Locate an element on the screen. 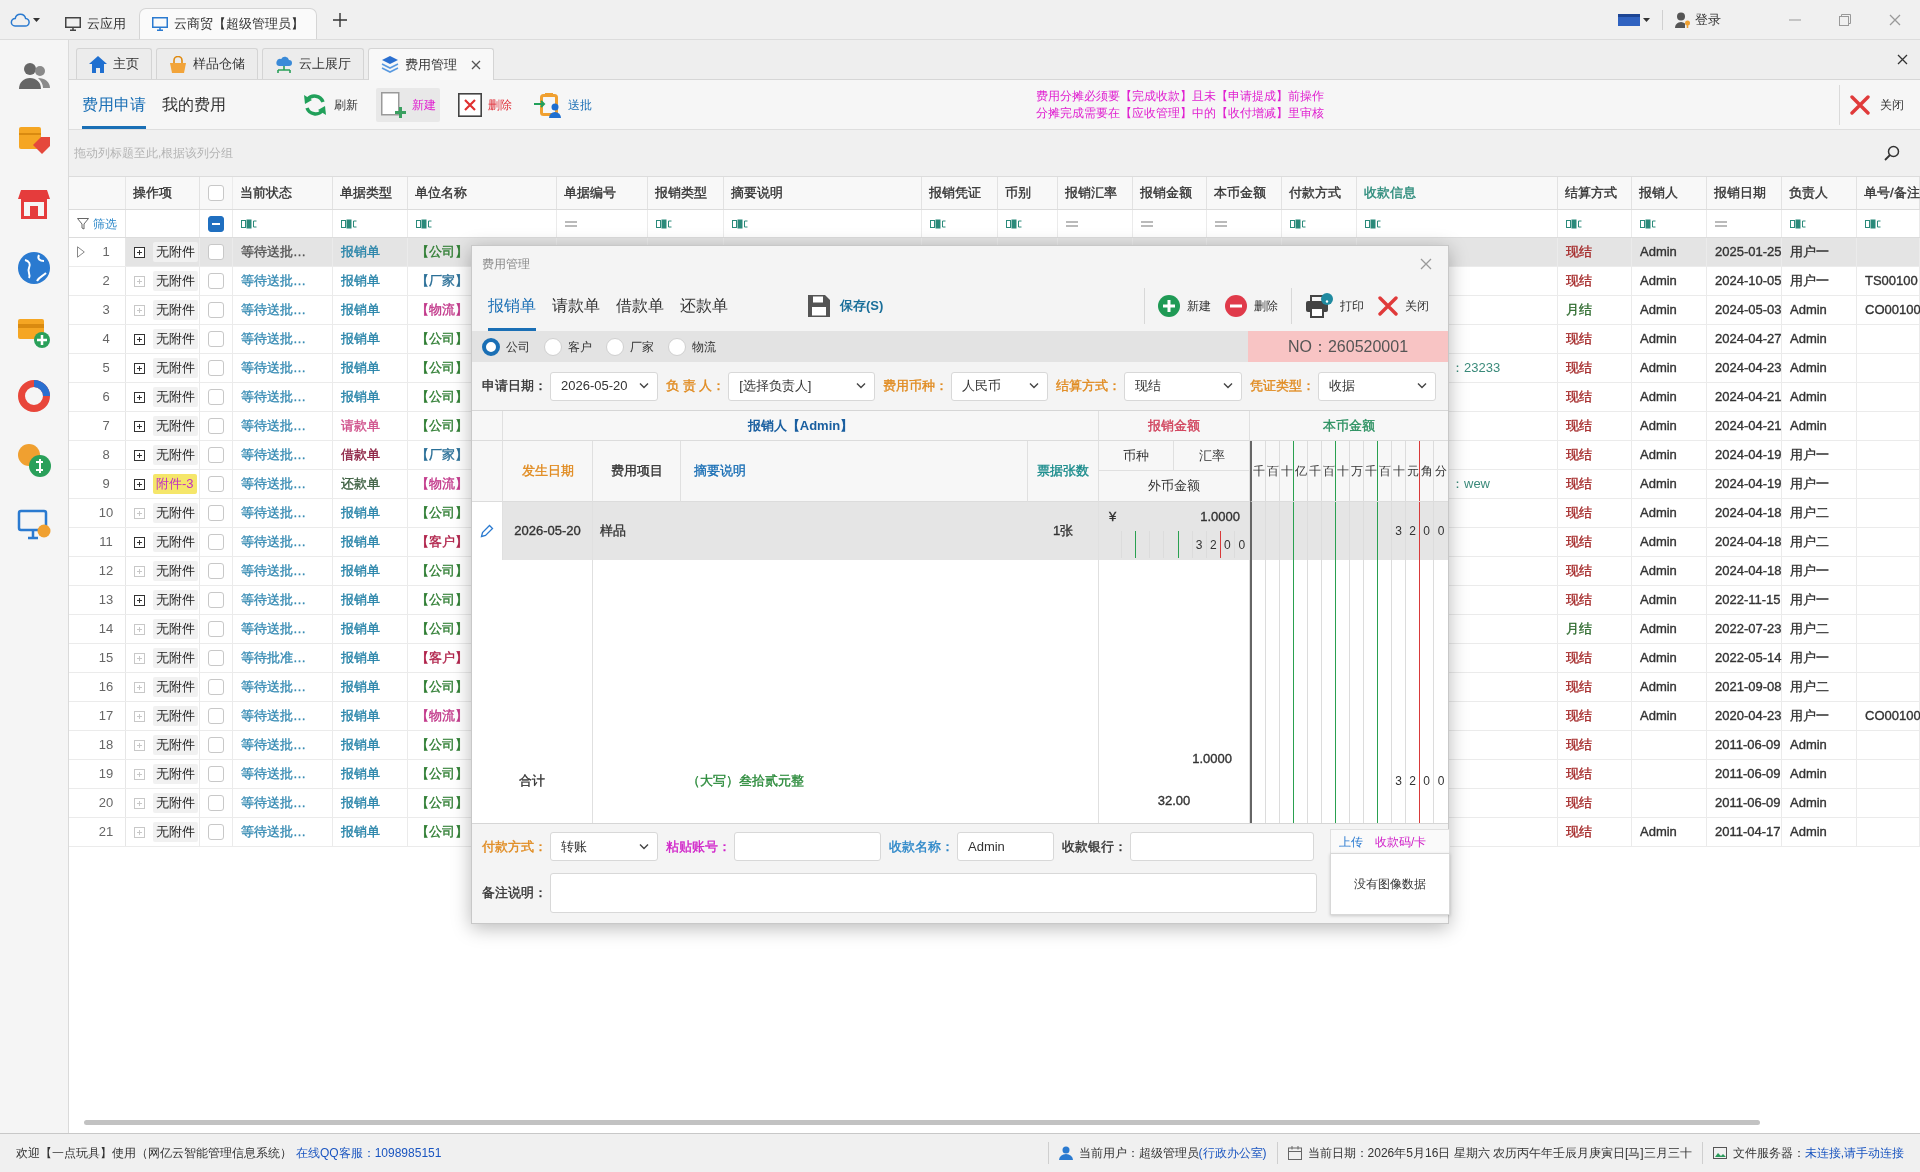  current-date-text: 当前日期：2026年5月16日 星期六 农历丙午年壬辰月庚寅日[马]三月三十 is located at coordinates (1499, 1153).